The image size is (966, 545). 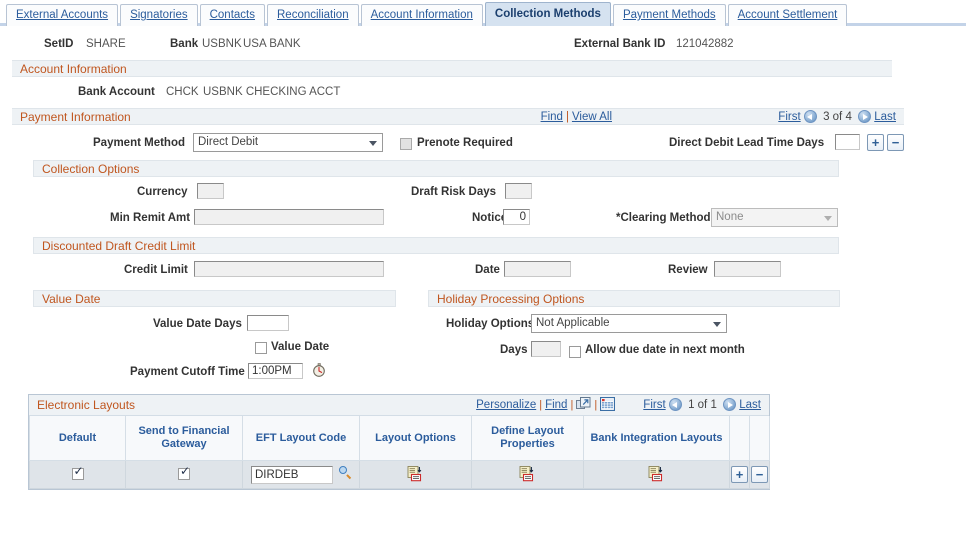 I want to click on holiday-days-input, so click(x=546, y=349).